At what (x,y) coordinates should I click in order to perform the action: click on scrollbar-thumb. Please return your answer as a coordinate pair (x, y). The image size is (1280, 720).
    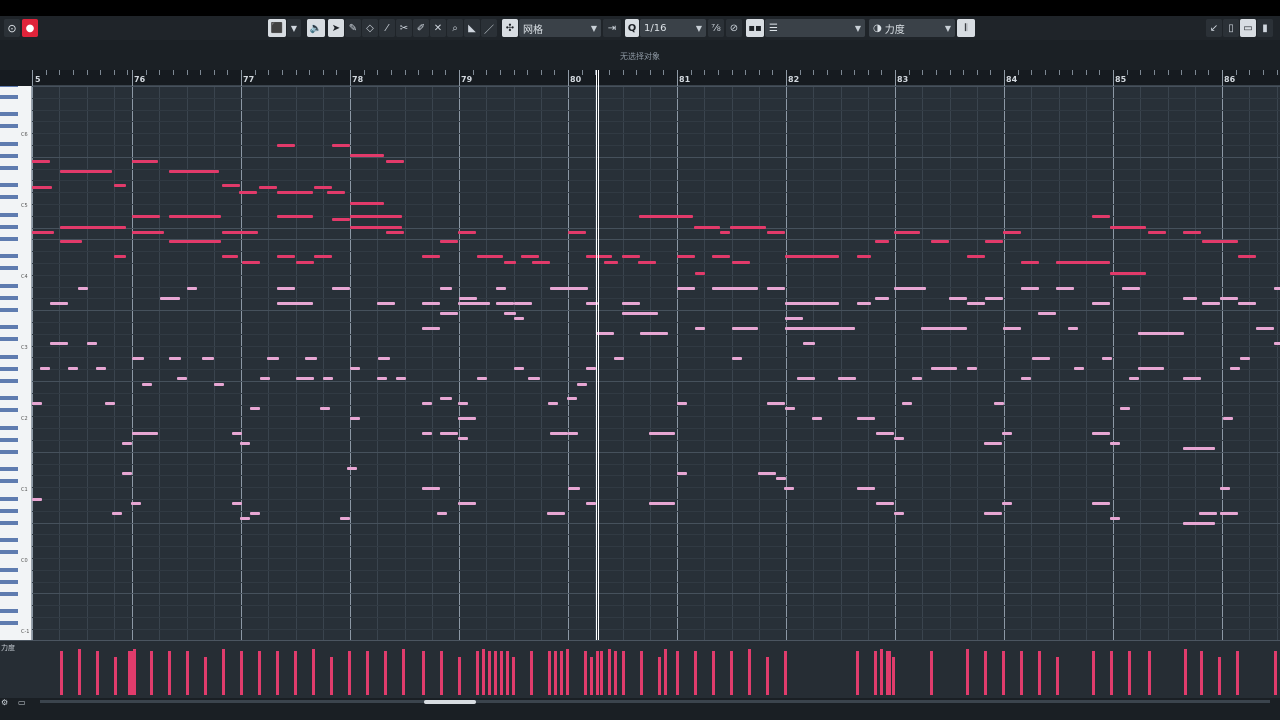
    Looking at the image, I should click on (450, 702).